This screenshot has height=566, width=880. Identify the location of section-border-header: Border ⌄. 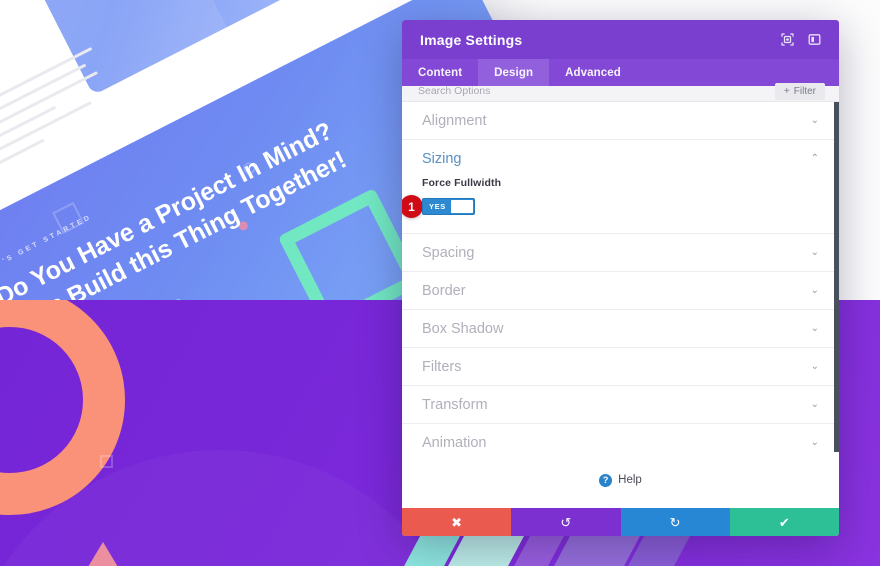
(620, 290).